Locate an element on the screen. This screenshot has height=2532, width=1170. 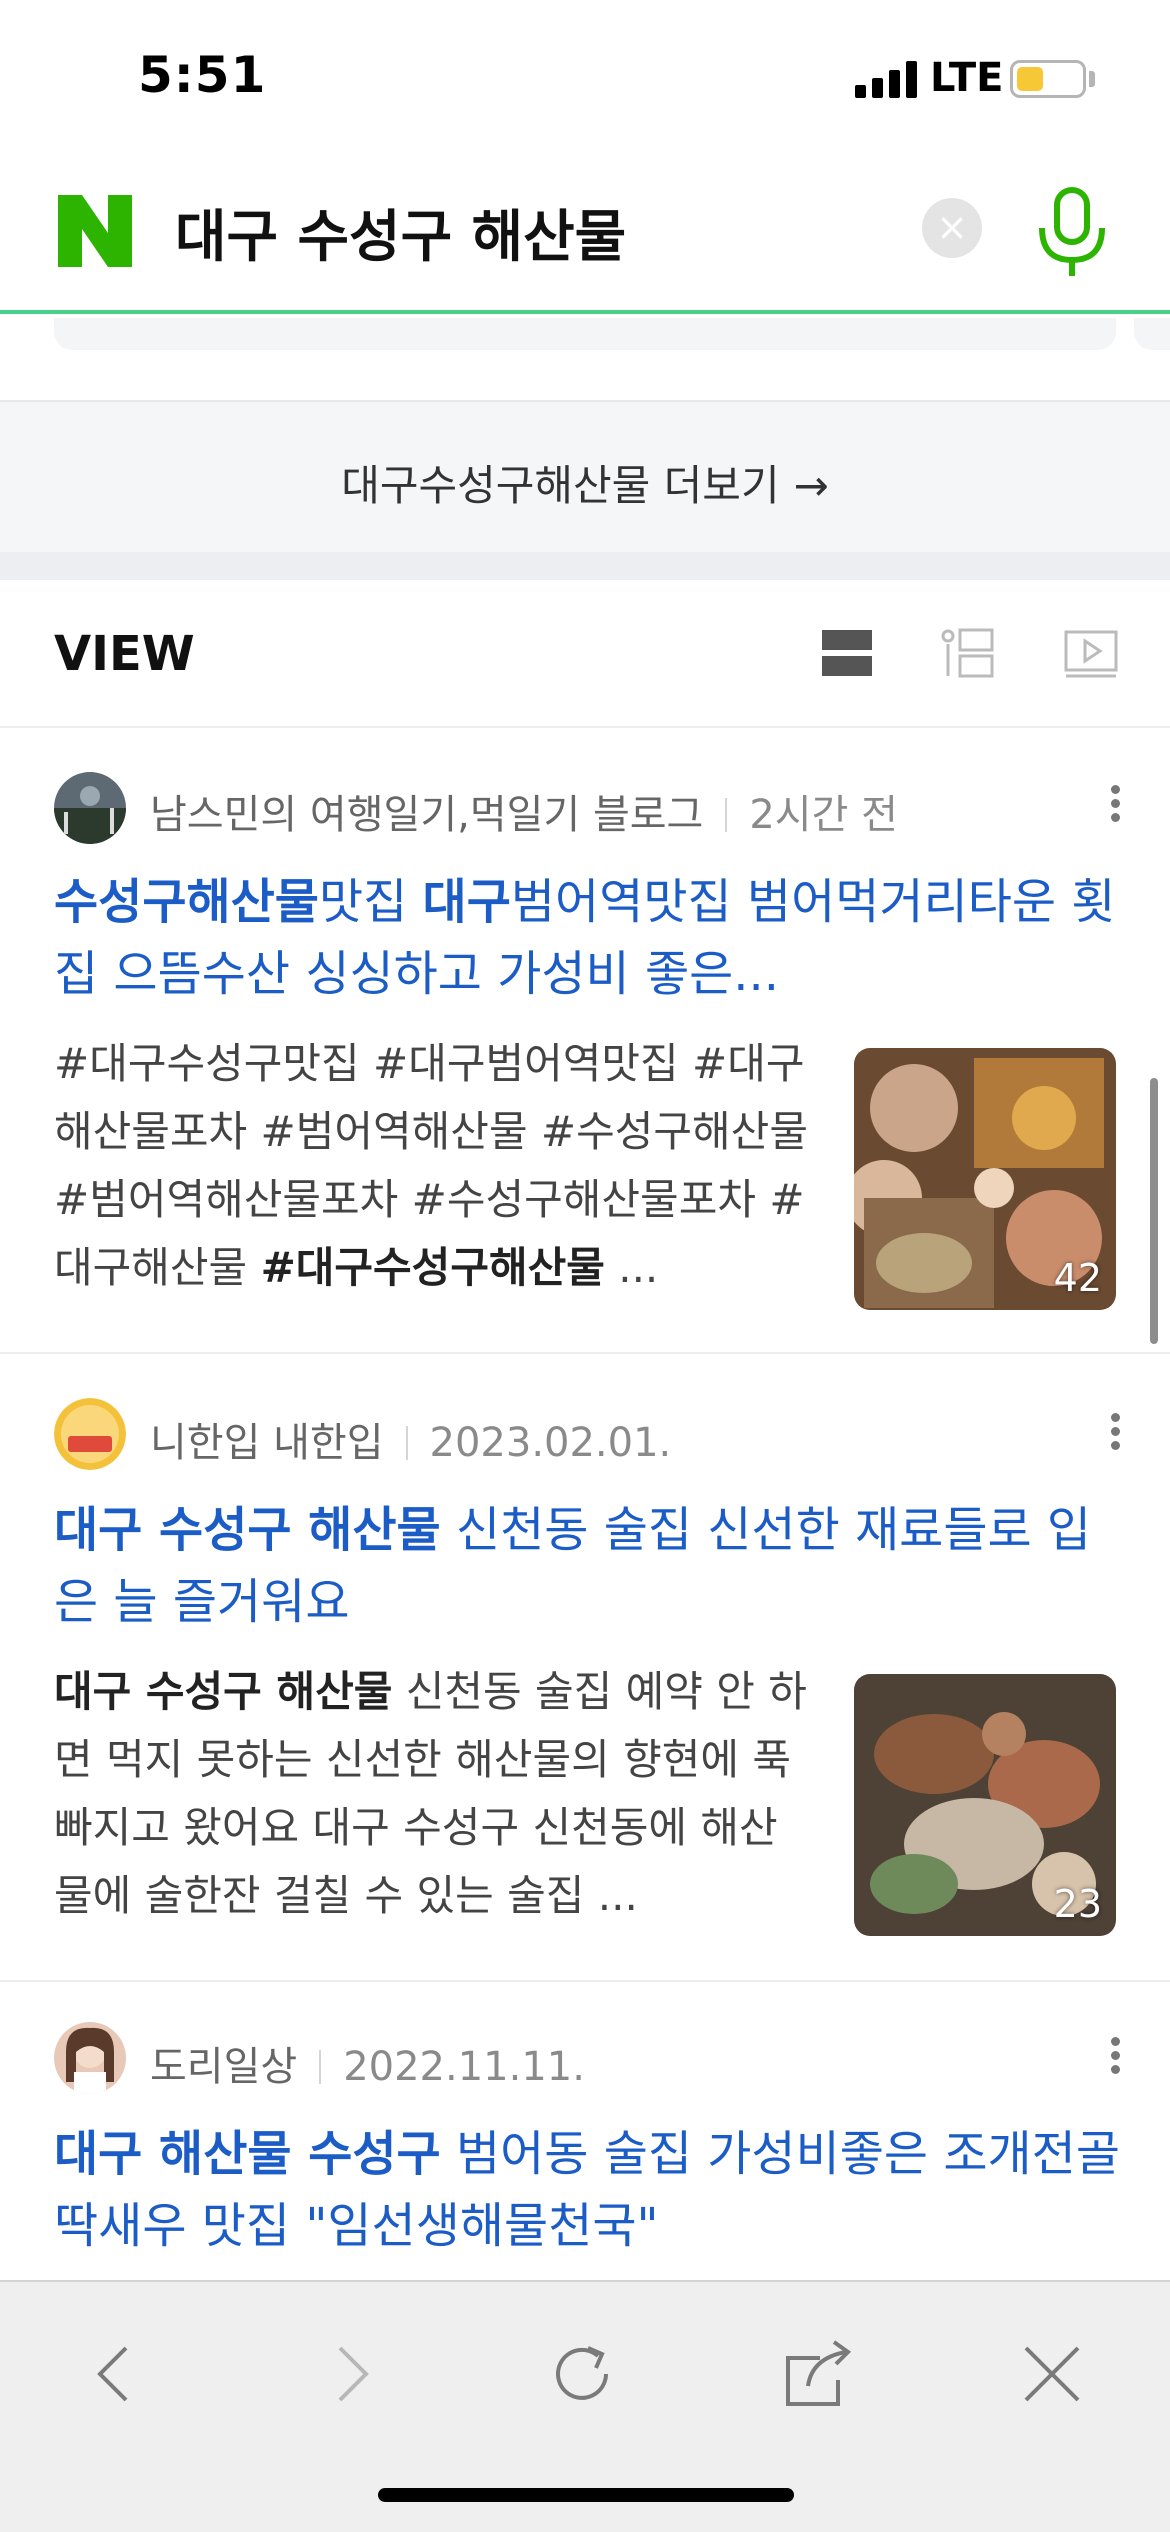
card-view-icon is located at coordinates (847, 653).